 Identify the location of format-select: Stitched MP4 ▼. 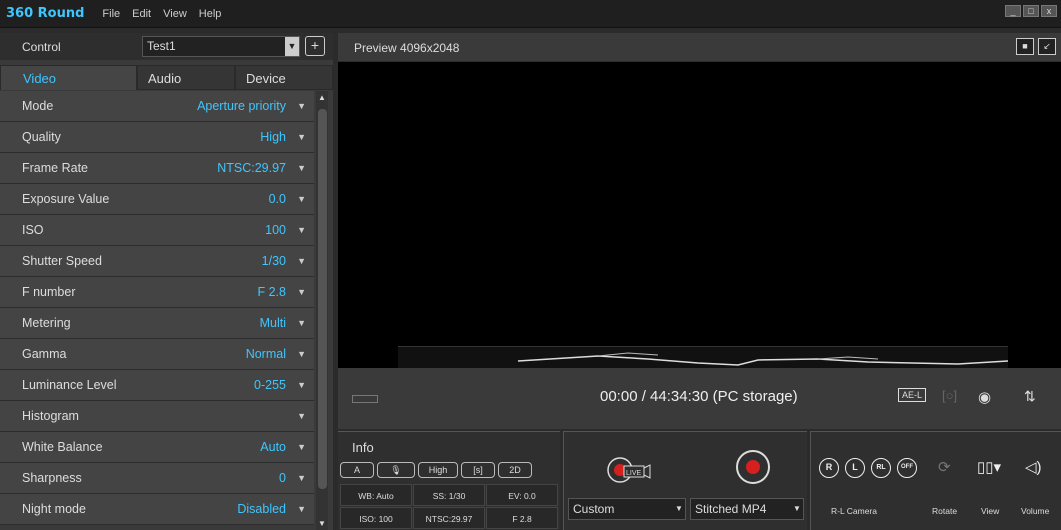
(747, 509).